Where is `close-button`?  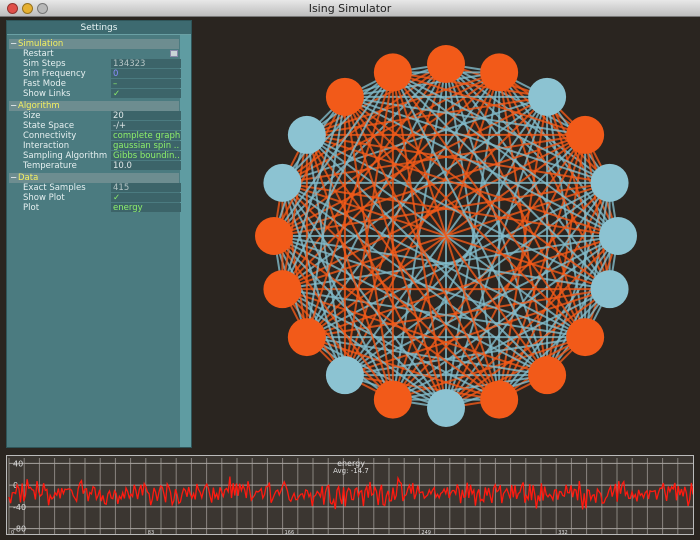 close-button is located at coordinates (12, 8).